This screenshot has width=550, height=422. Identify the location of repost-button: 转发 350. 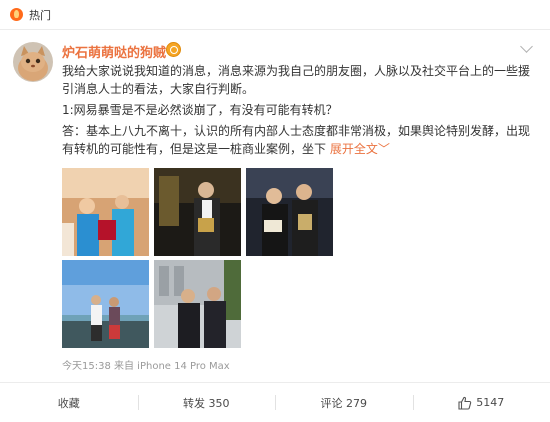
(206, 402).